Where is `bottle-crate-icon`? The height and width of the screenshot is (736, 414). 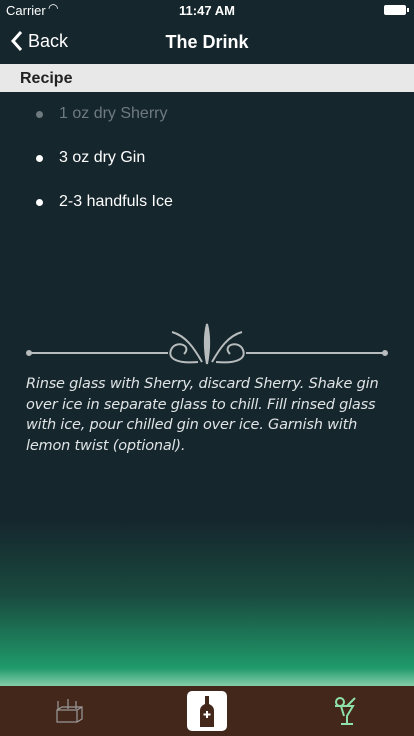
bottle-crate-icon is located at coordinates (69, 711).